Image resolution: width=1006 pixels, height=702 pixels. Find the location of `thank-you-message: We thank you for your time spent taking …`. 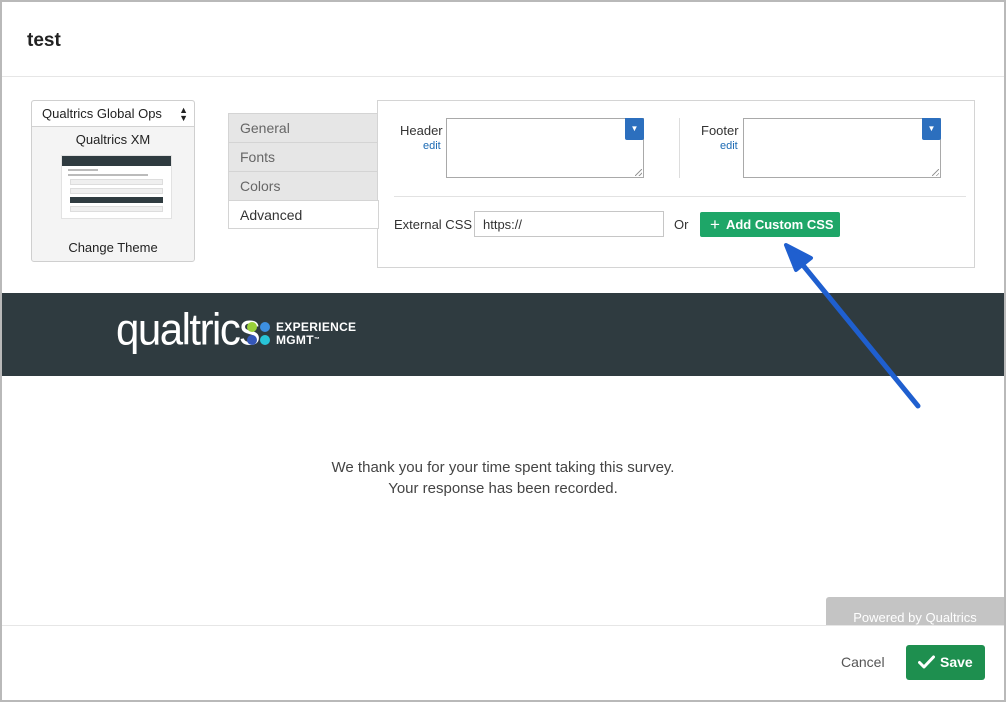

thank-you-message: We thank you for your time spent taking … is located at coordinates (503, 478).